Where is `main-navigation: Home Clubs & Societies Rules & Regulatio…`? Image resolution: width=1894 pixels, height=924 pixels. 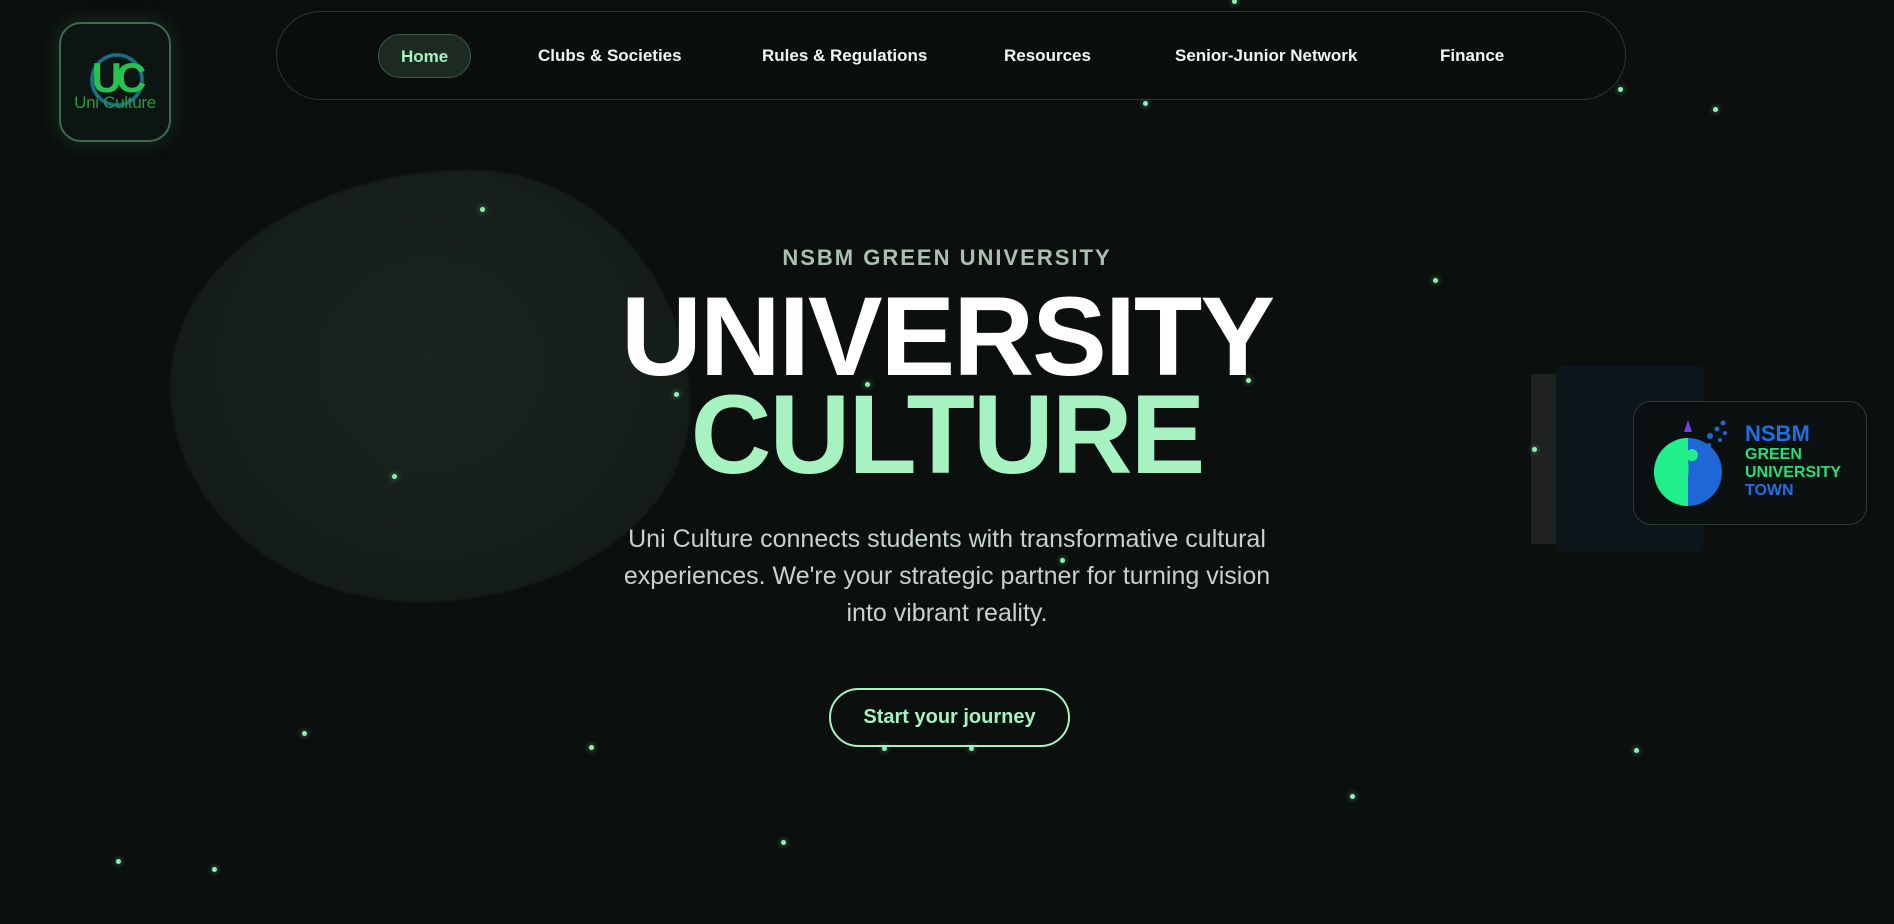
main-navigation: Home Clubs & Societies Rules & Regulatio… is located at coordinates (951, 55).